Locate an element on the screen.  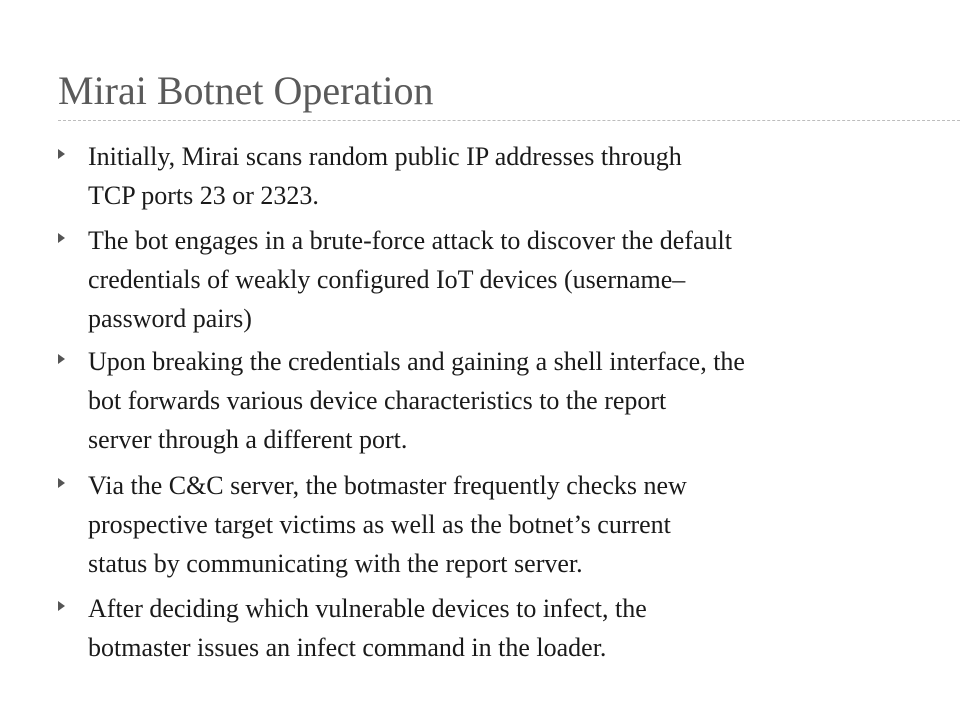
bullet-line: TCP ports 23 or 2323. is located at coordinates (203, 195).